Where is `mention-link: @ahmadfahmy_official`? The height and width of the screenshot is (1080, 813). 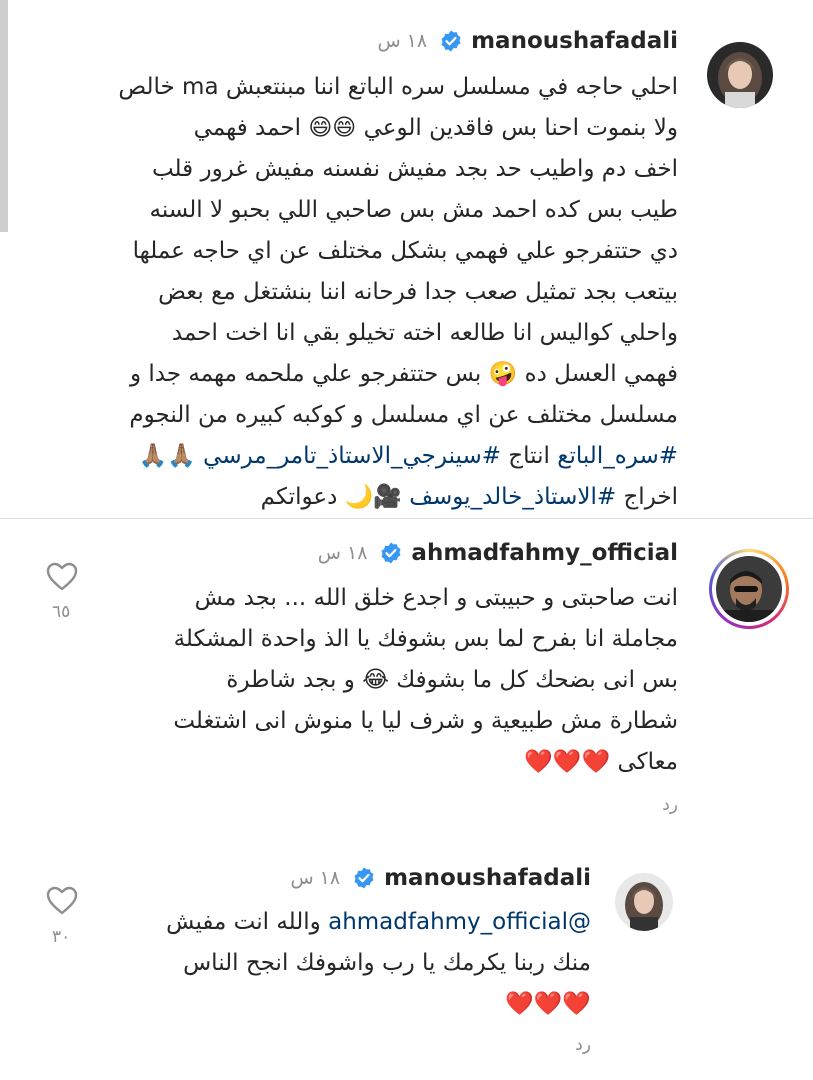
mention-link: @ahmadfahmy_official is located at coordinates (459, 922).